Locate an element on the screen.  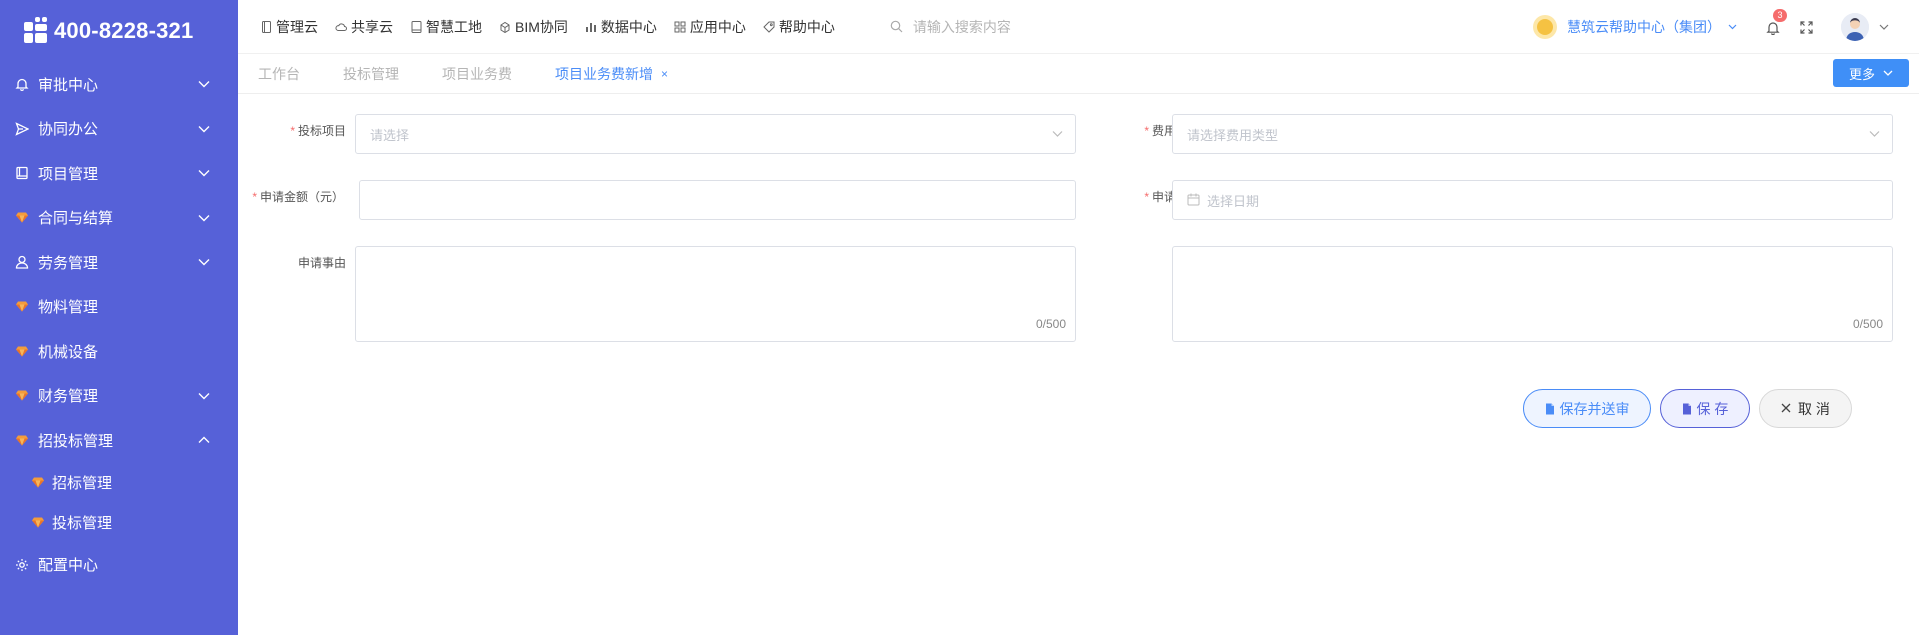
topnav-item-app-center: 应用中心 is located at coordinates (710, 27).